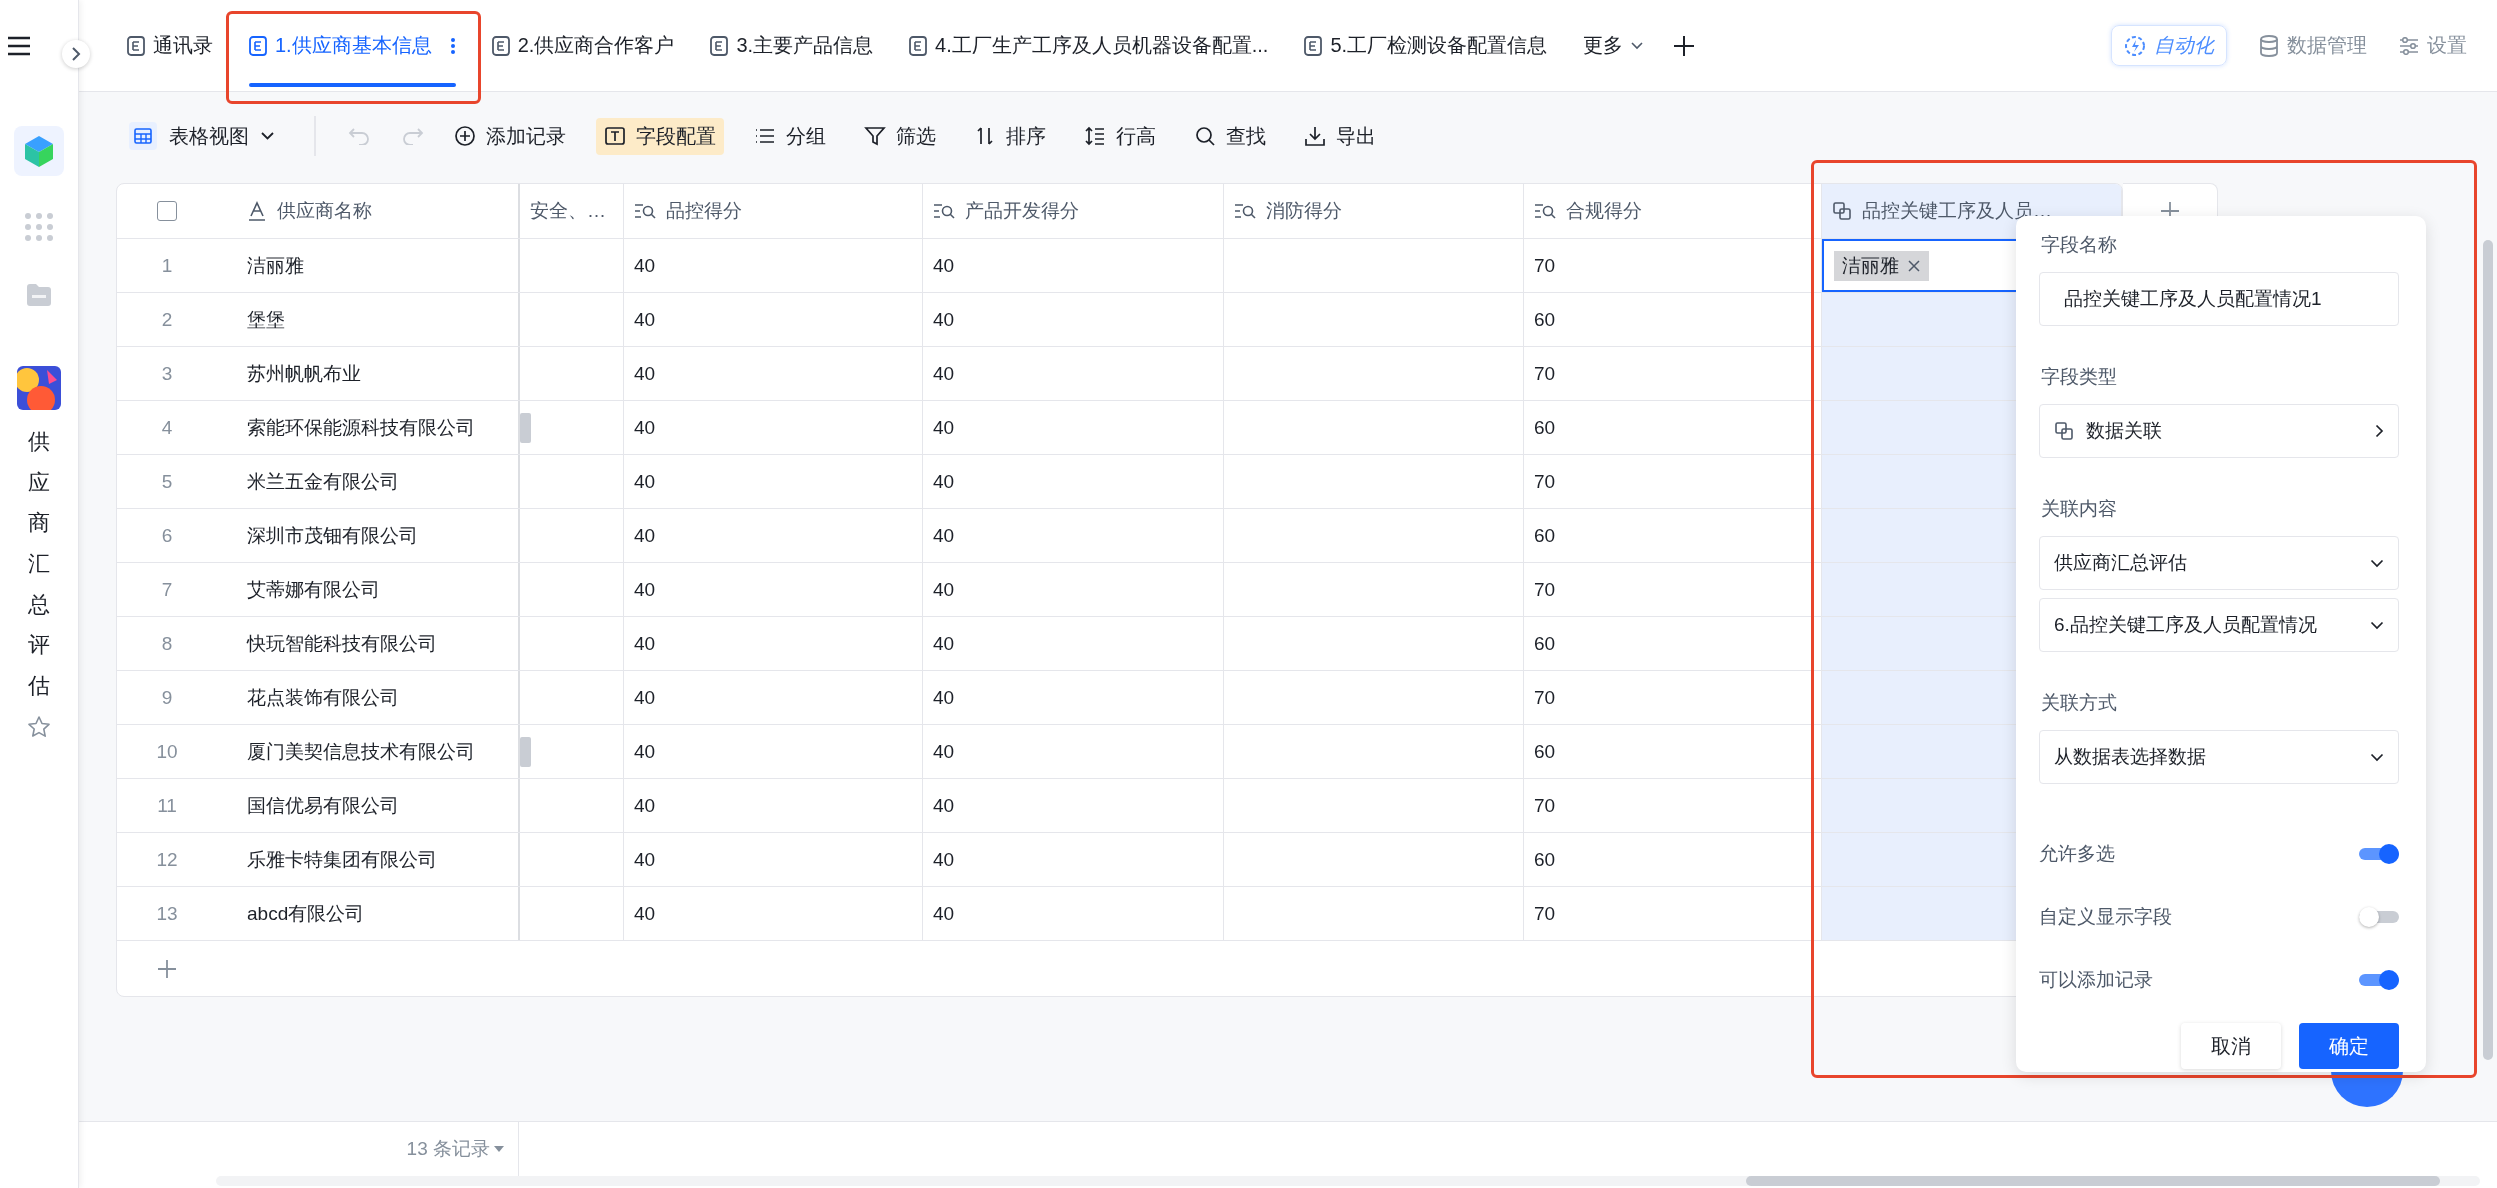 The image size is (2497, 1188). What do you see at coordinates (368, 697) in the screenshot?
I see `supplier-name: 花点装饰有限公司` at bounding box center [368, 697].